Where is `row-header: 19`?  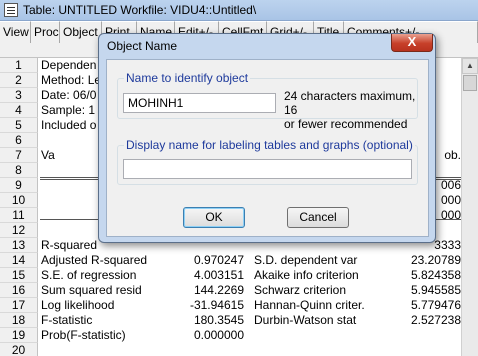 row-header: 19 is located at coordinates (19, 335).